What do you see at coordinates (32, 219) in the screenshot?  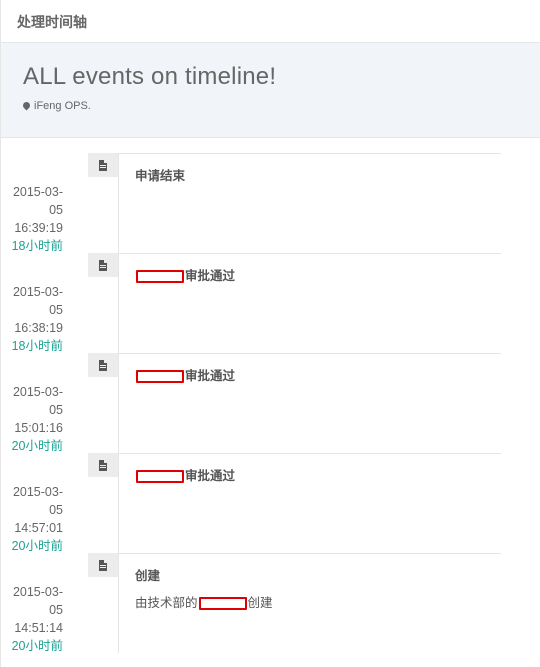 I see `event-timestamp: 2015-03-05 16:39:19 18小时前` at bounding box center [32, 219].